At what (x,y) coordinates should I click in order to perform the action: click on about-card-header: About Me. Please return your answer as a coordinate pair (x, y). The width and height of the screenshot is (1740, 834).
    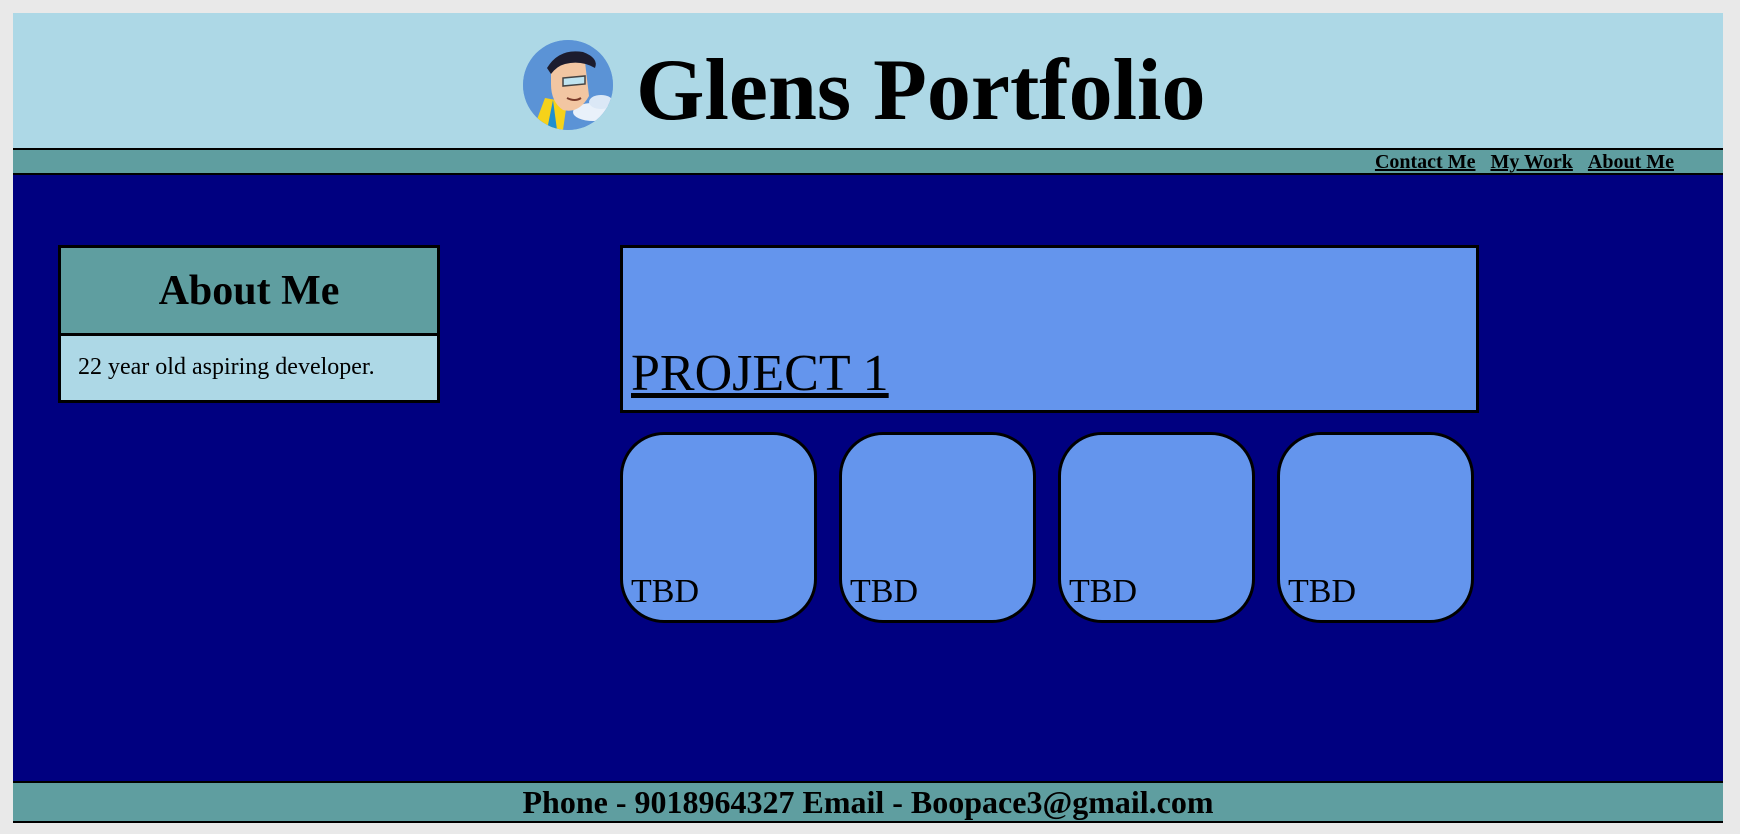
    Looking at the image, I should click on (249, 292).